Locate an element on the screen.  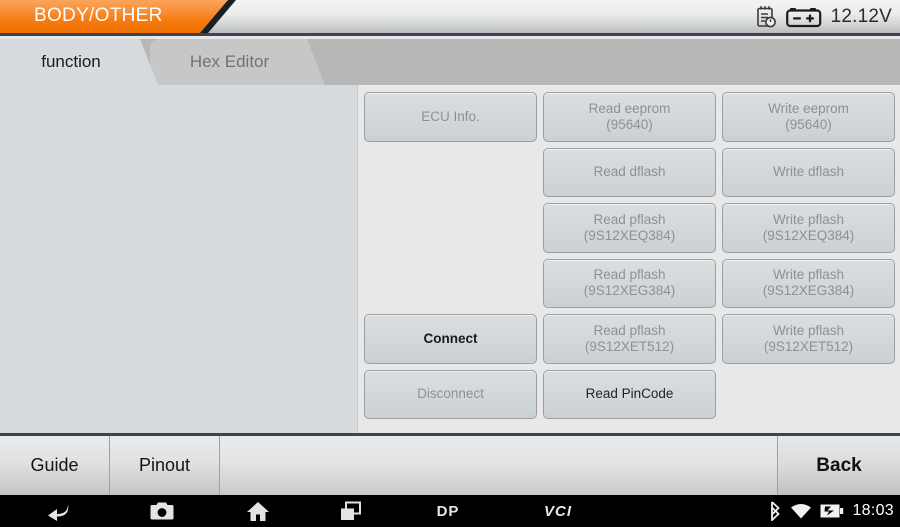
button-label: Read dflash is located at coordinates (629, 172).